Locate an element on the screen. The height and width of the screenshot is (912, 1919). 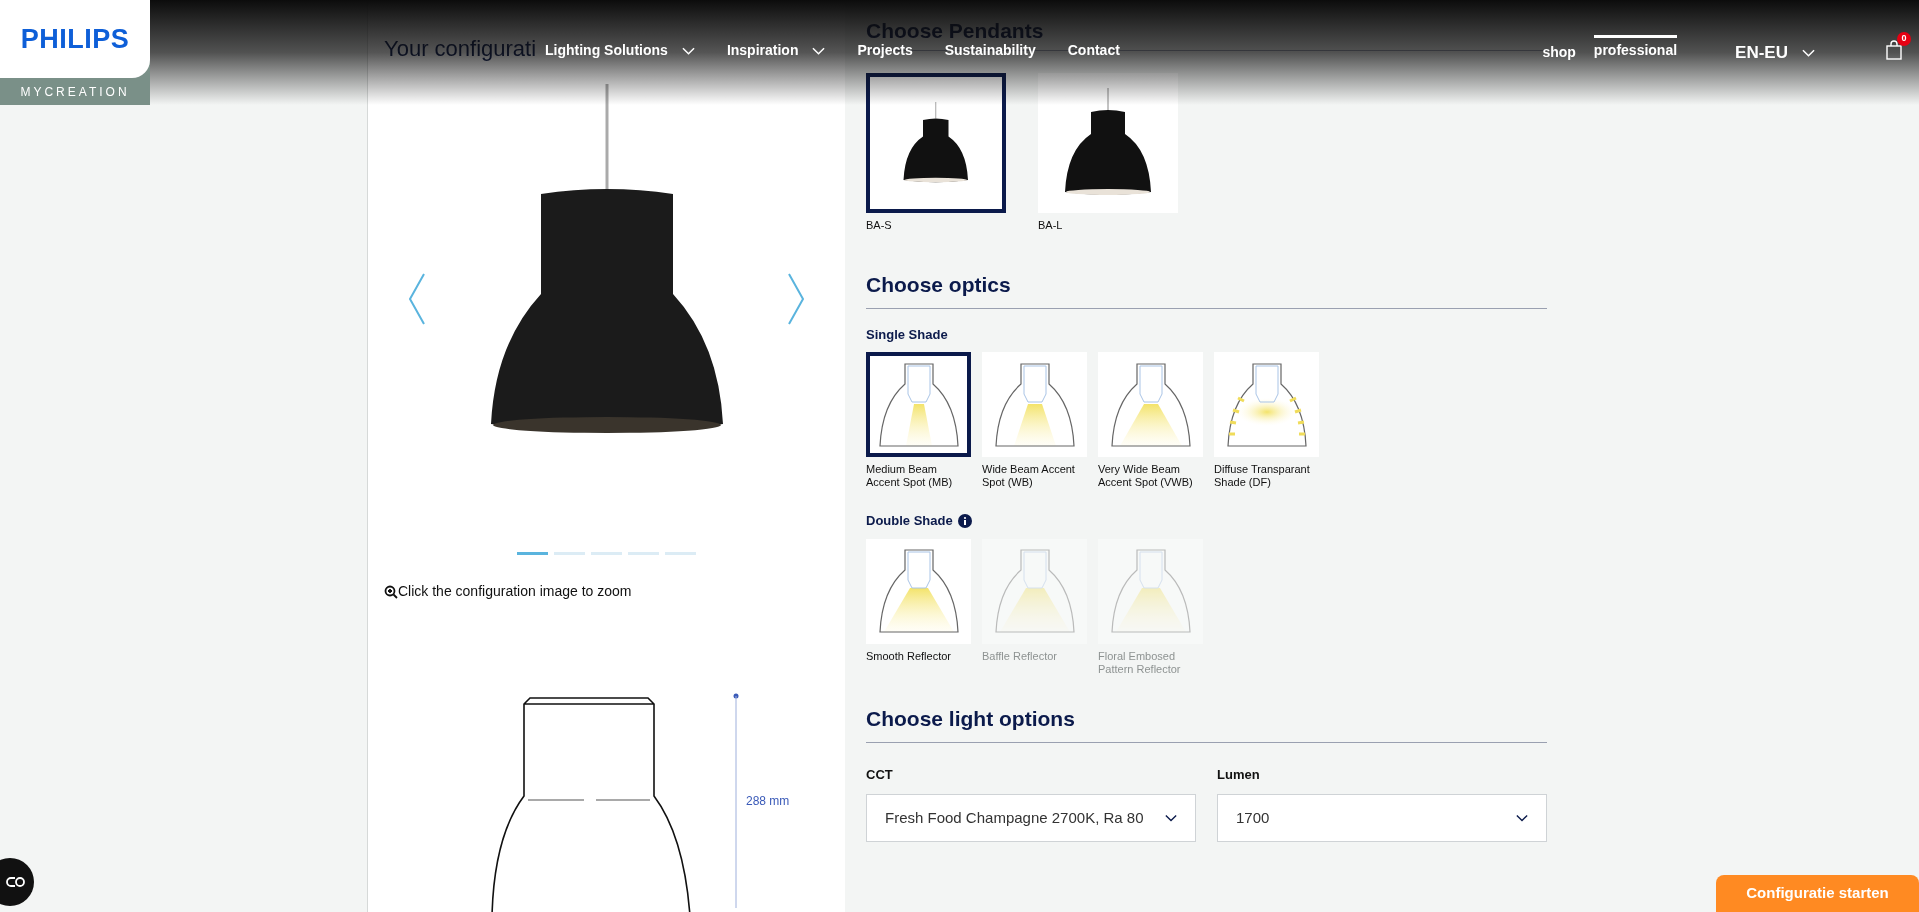
dropdown-field: Fresh Food Champagne 2700K, Ra 80 is located at coordinates (1031, 818).